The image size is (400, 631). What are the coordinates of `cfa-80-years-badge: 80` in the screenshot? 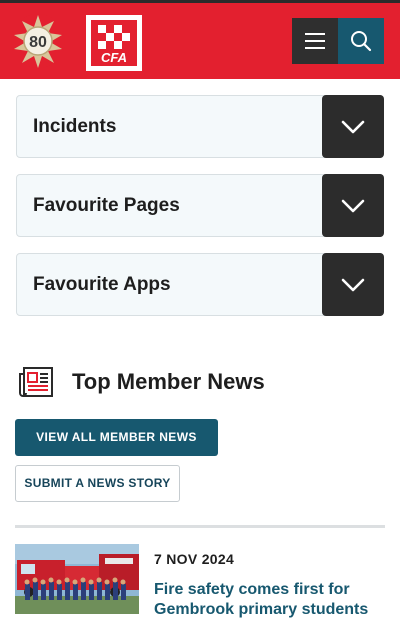 It's located at (38, 41).